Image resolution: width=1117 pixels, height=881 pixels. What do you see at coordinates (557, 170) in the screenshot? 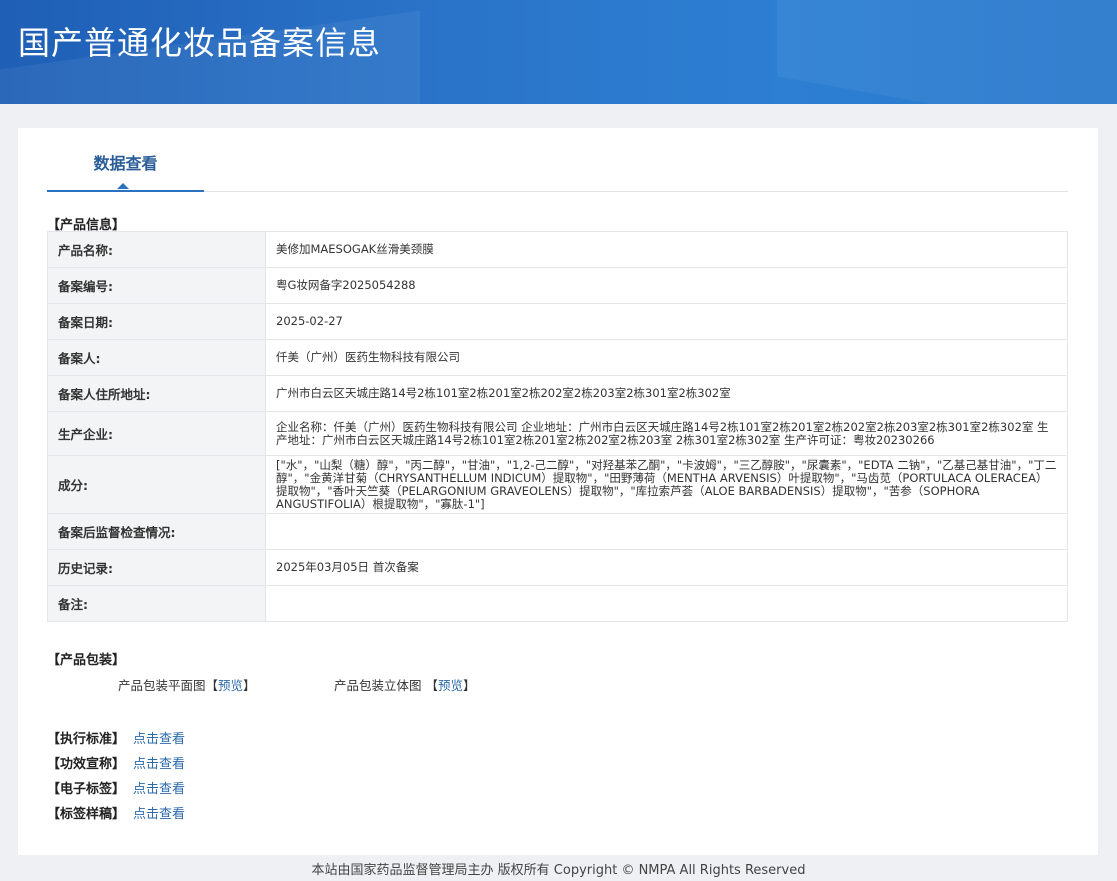
I see `tab-bar: 数据查看` at bounding box center [557, 170].